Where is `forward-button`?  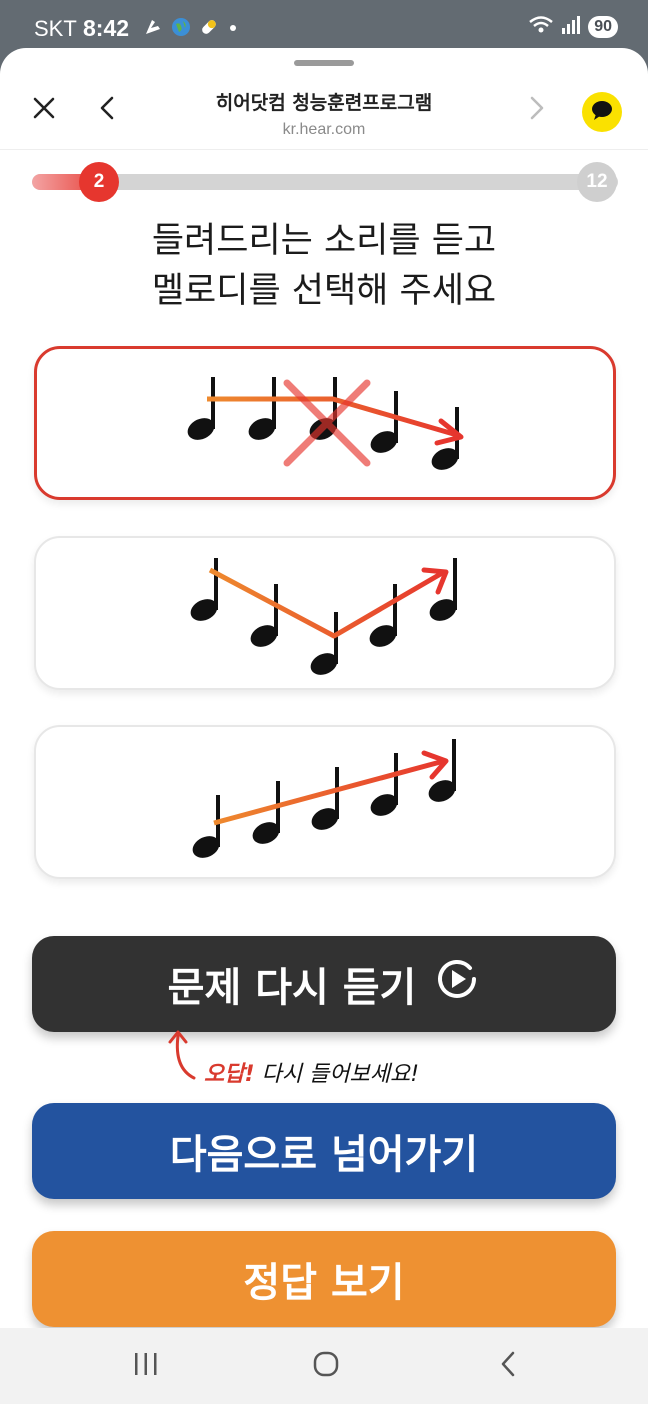 forward-button is located at coordinates (536, 110).